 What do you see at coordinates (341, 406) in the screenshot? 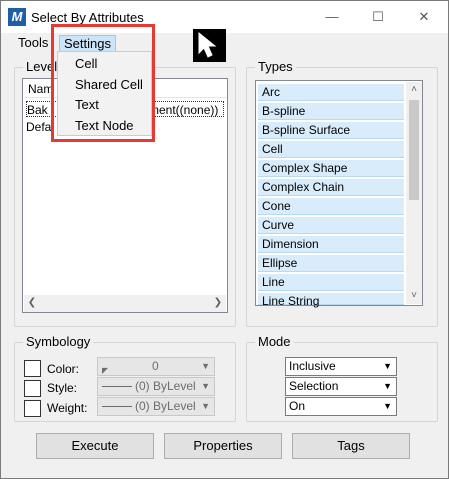
I see `state-dropdown: On ▼` at bounding box center [341, 406].